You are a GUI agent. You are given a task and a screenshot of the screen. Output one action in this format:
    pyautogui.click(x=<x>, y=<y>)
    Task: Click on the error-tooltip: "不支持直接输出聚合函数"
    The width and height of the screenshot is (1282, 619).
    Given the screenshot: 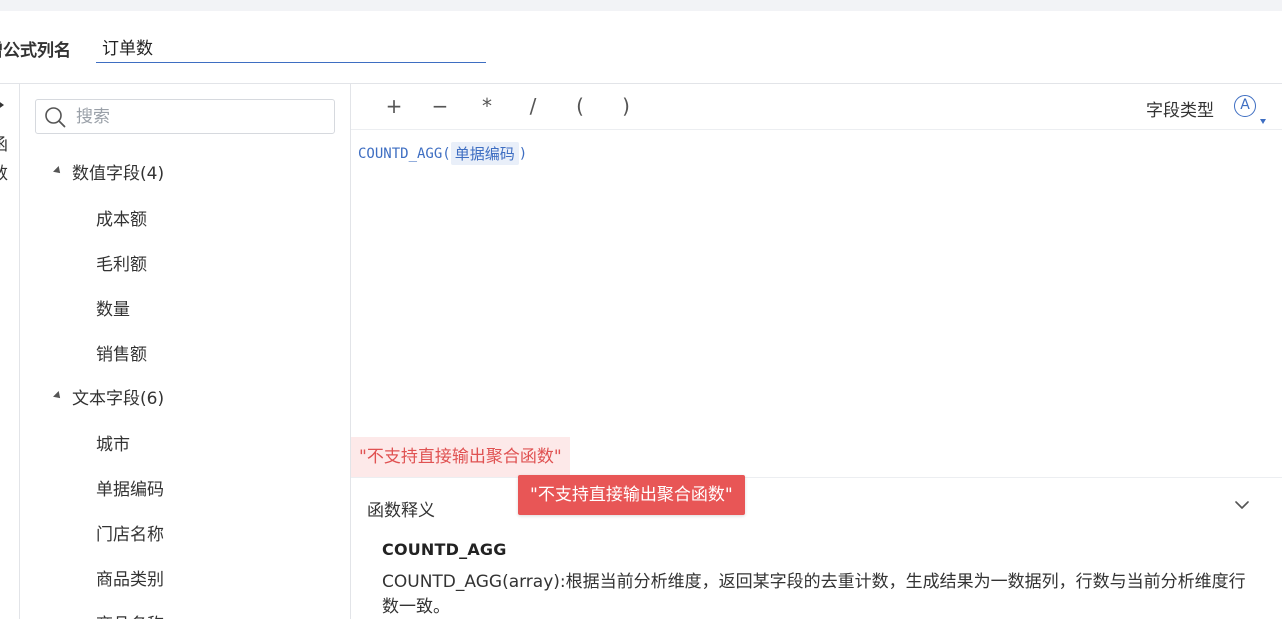 What is the action you would take?
    pyautogui.click(x=631, y=495)
    